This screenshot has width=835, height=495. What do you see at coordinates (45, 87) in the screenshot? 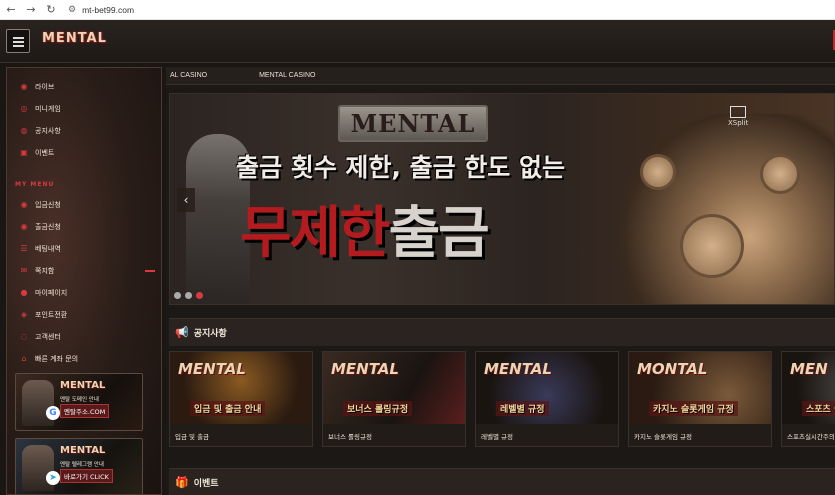
I see `sidebar-item-label: 라이브` at bounding box center [45, 87].